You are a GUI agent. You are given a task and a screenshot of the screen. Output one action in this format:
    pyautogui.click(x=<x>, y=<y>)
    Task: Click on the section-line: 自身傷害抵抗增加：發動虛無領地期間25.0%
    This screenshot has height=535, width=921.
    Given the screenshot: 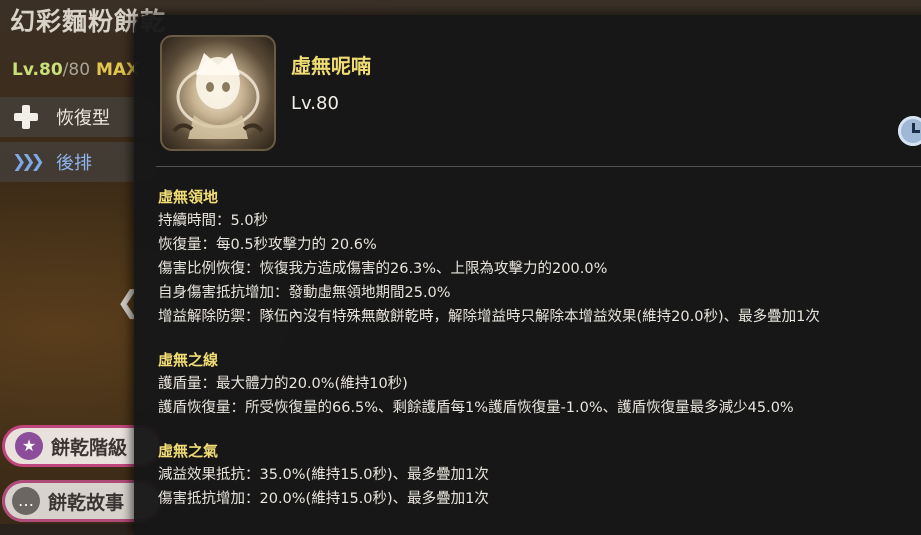 What is the action you would take?
    pyautogui.click(x=304, y=293)
    